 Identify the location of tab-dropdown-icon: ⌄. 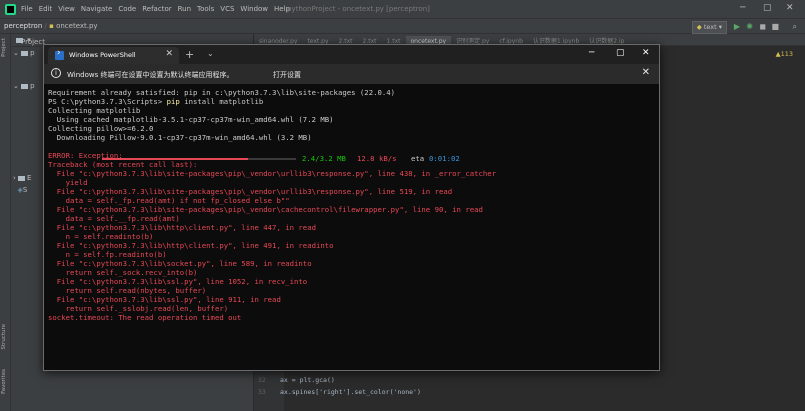
(210, 53).